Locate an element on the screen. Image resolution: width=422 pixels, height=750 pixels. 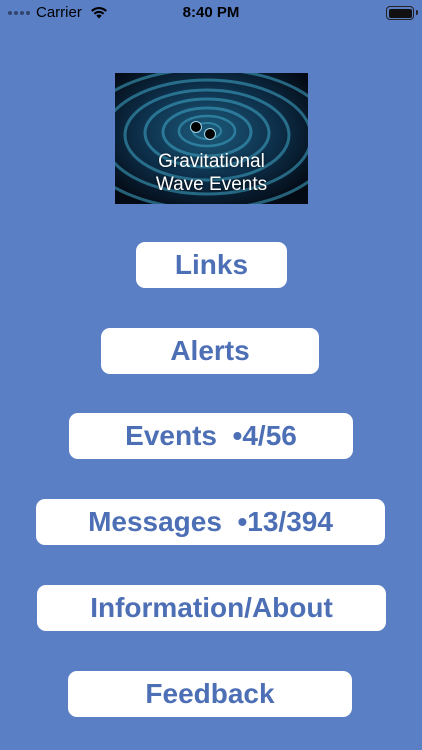
messages-button: Messages •13/394 is located at coordinates (210, 522).